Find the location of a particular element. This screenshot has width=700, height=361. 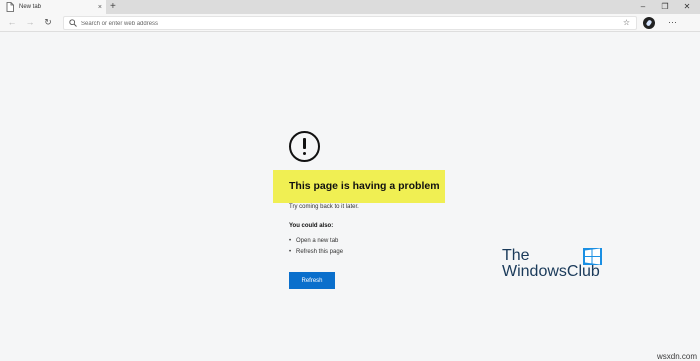

search-icon is located at coordinates (73, 23).